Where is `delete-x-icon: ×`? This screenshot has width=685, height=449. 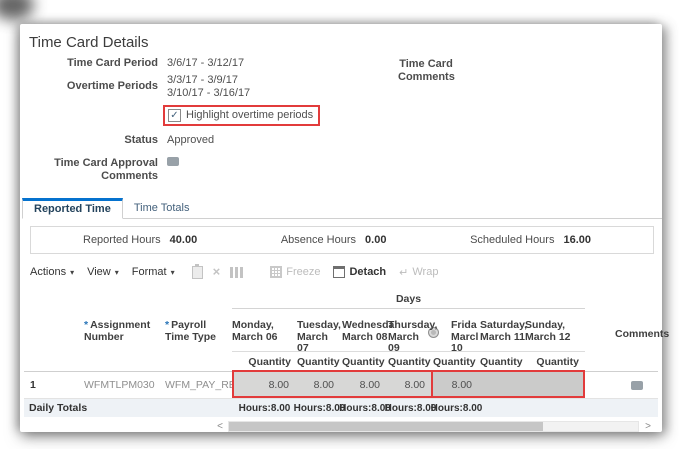 delete-x-icon: × is located at coordinates (217, 271).